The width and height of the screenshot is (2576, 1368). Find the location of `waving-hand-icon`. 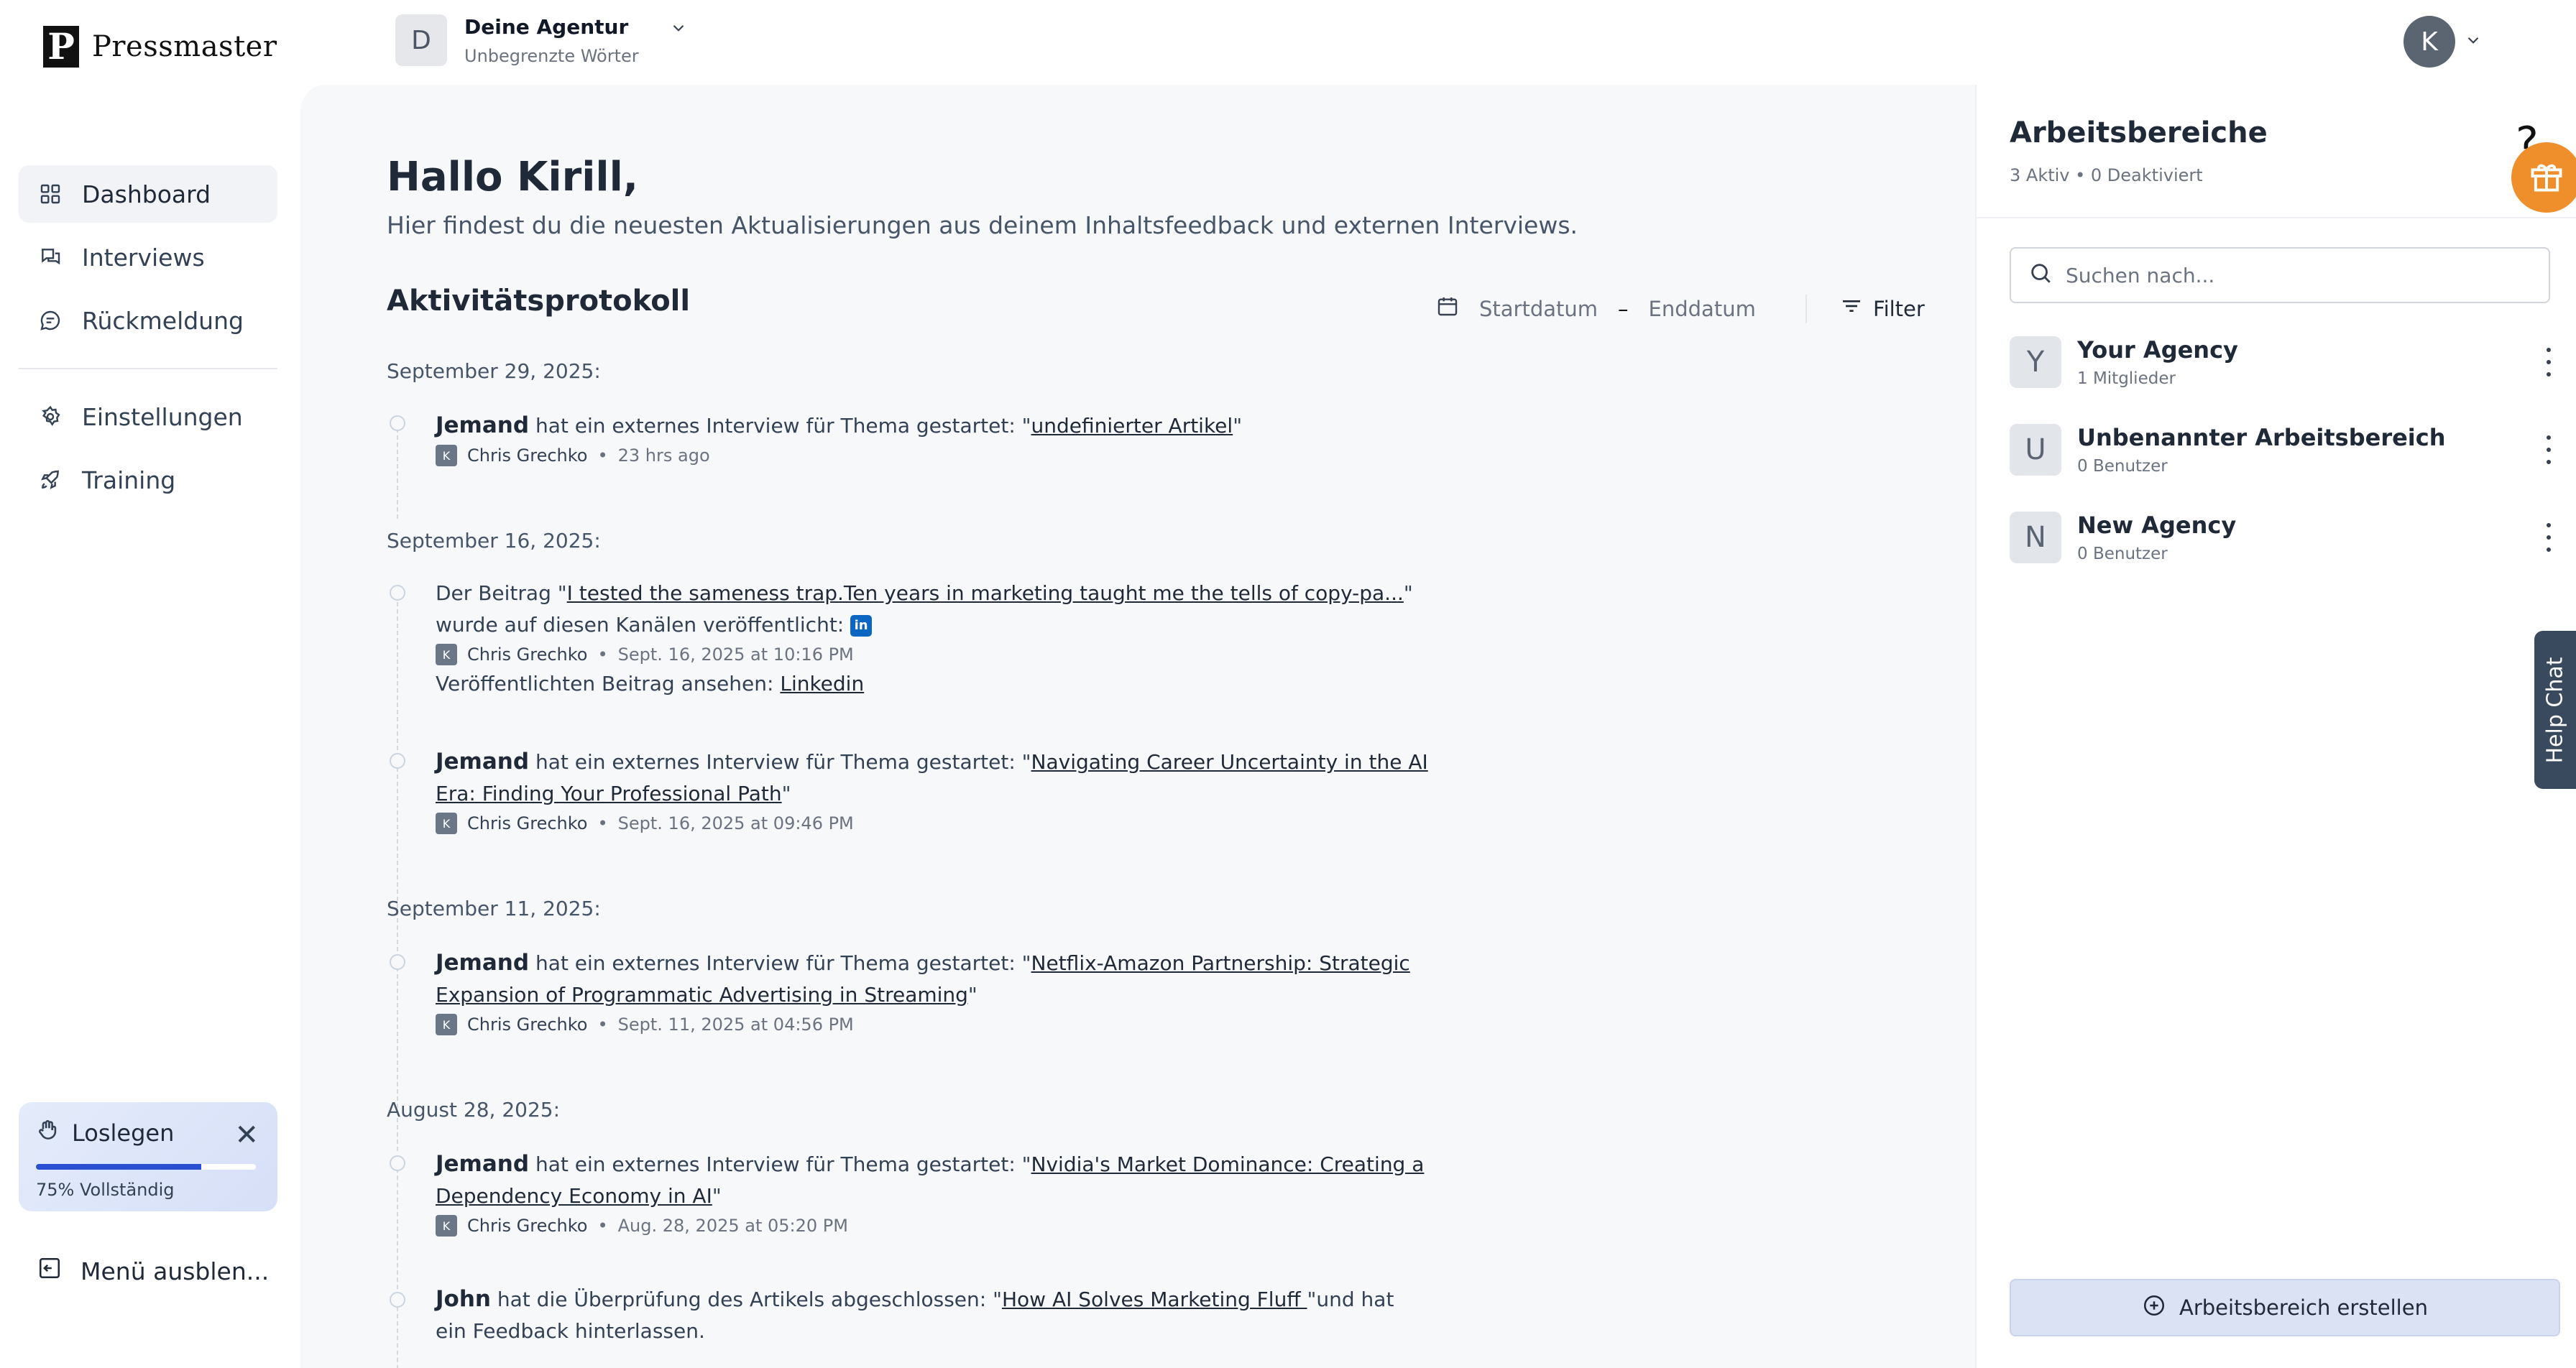

waving-hand-icon is located at coordinates (48, 1133).